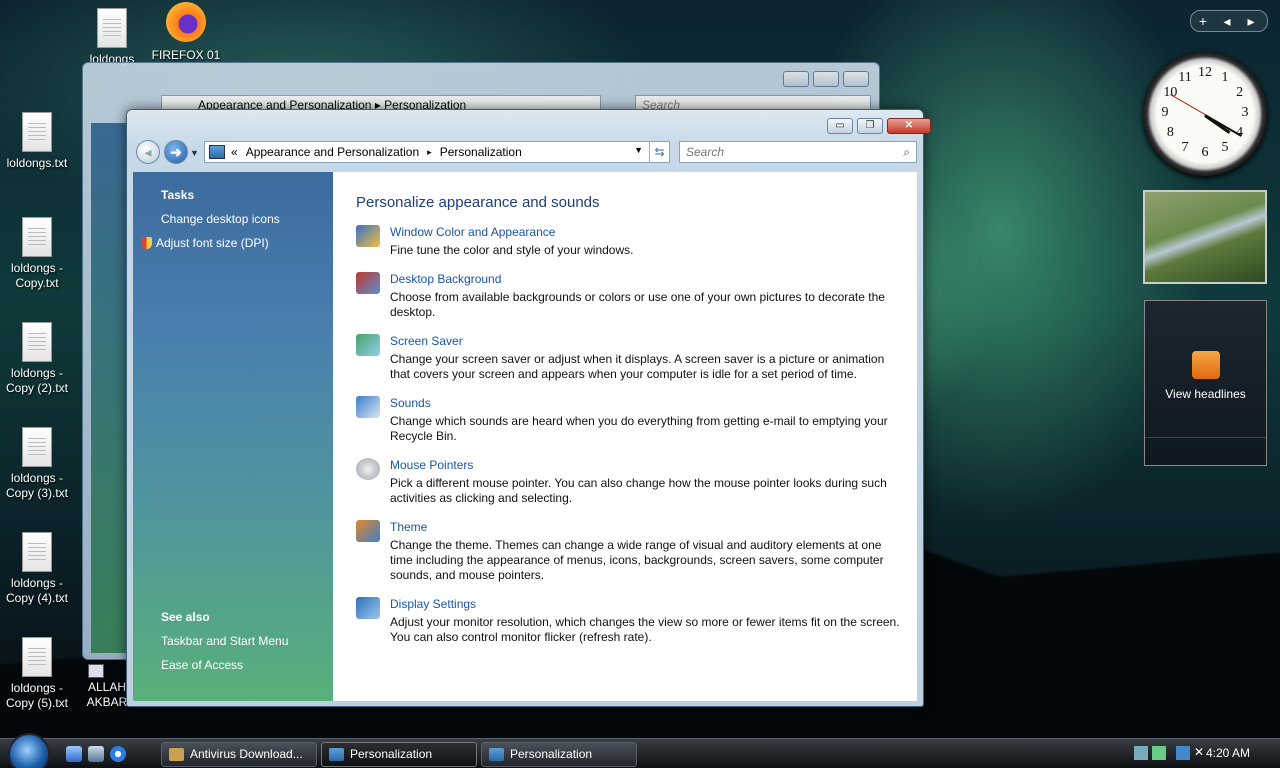 This screenshot has height=768, width=1280. I want to click on start-button, so click(29, 750).